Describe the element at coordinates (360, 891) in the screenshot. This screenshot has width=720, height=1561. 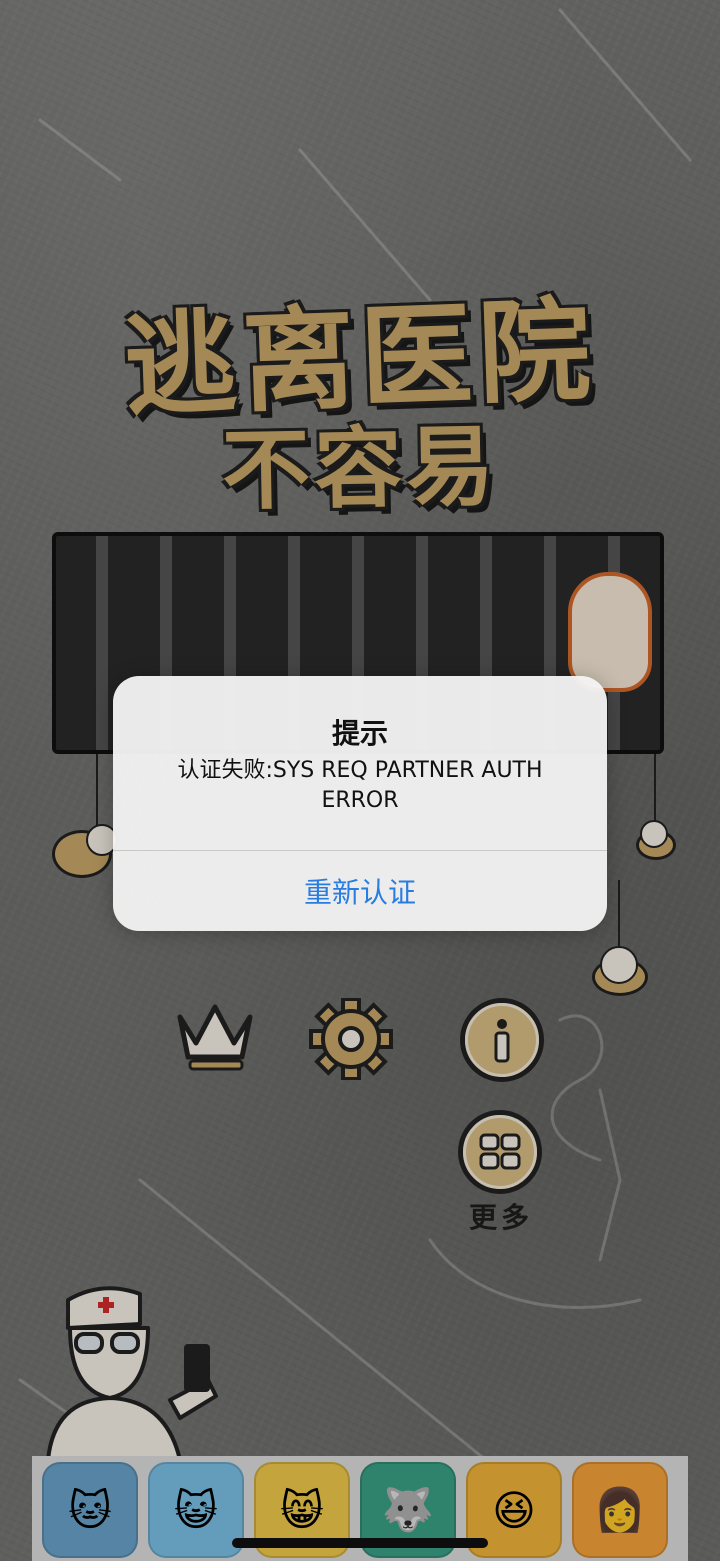
I see `reauthenticate-button: 重新认证` at that location.